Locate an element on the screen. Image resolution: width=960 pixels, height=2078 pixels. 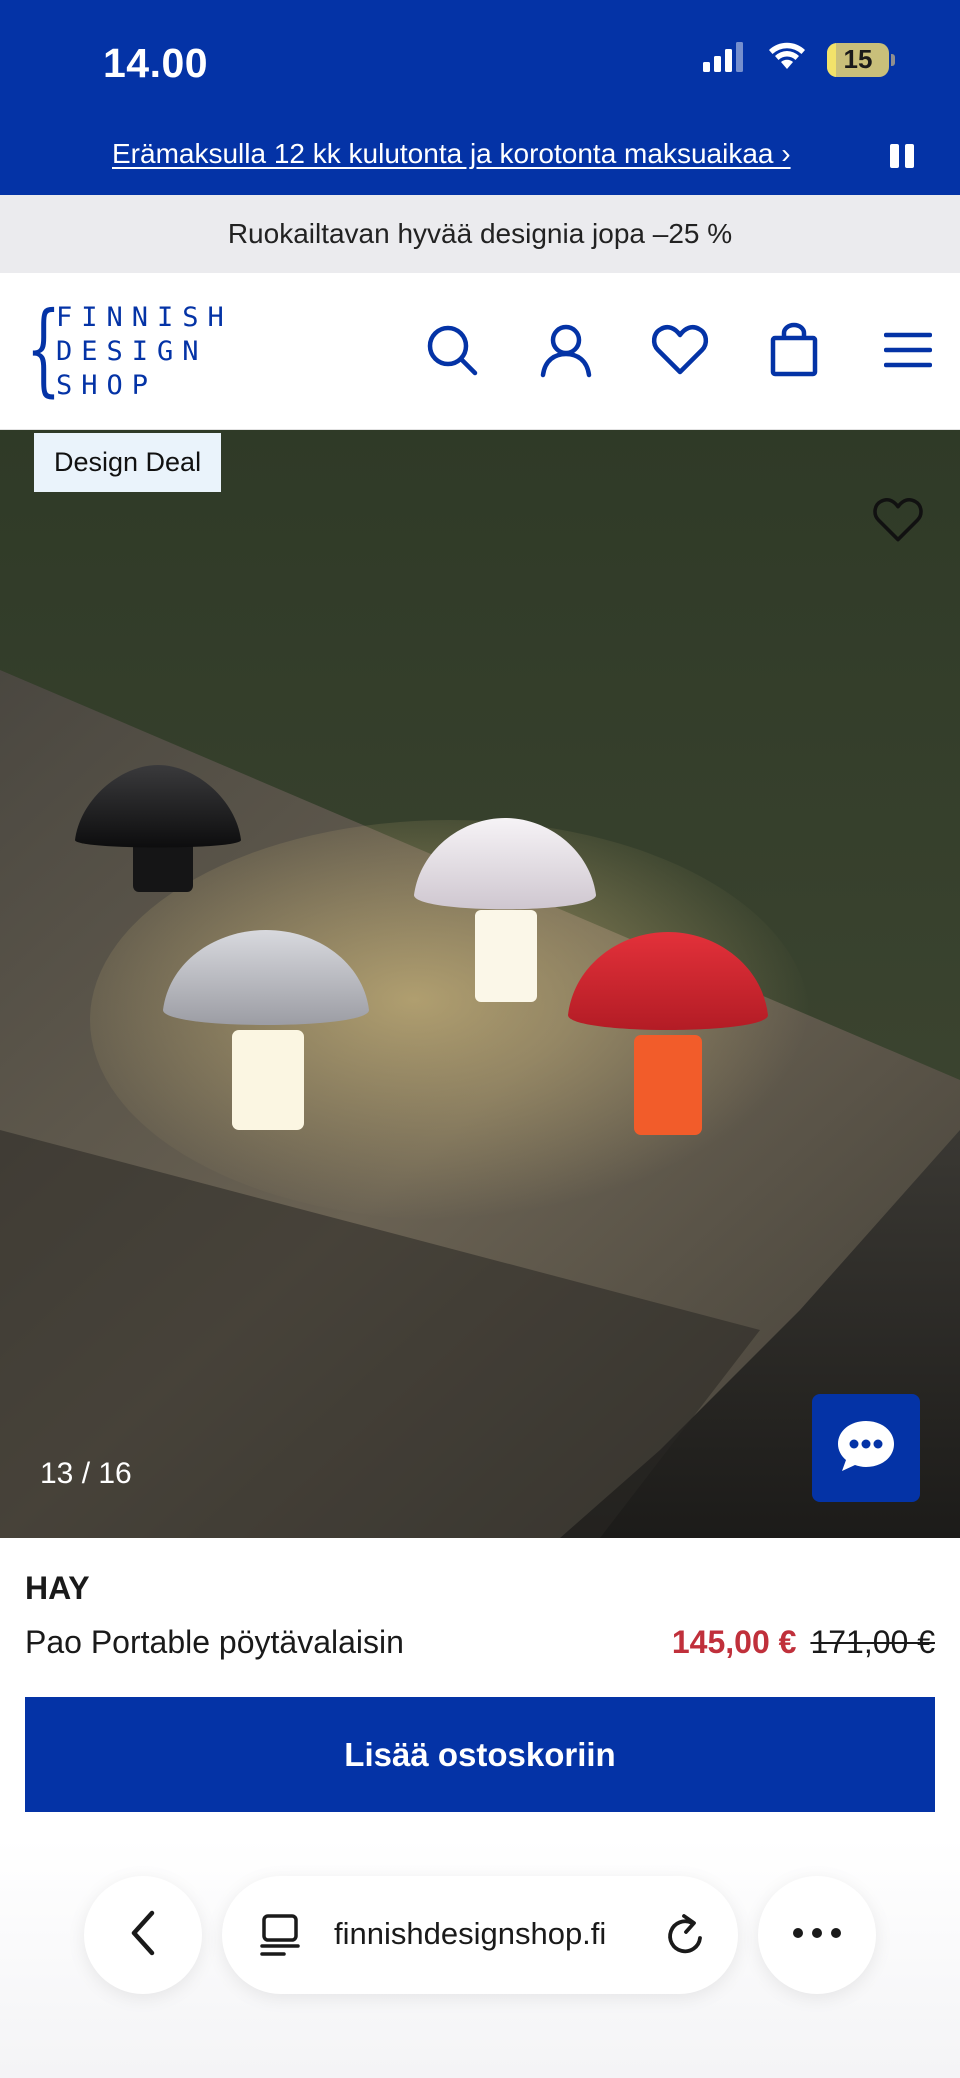
menu-icon is located at coordinates (908, 350).